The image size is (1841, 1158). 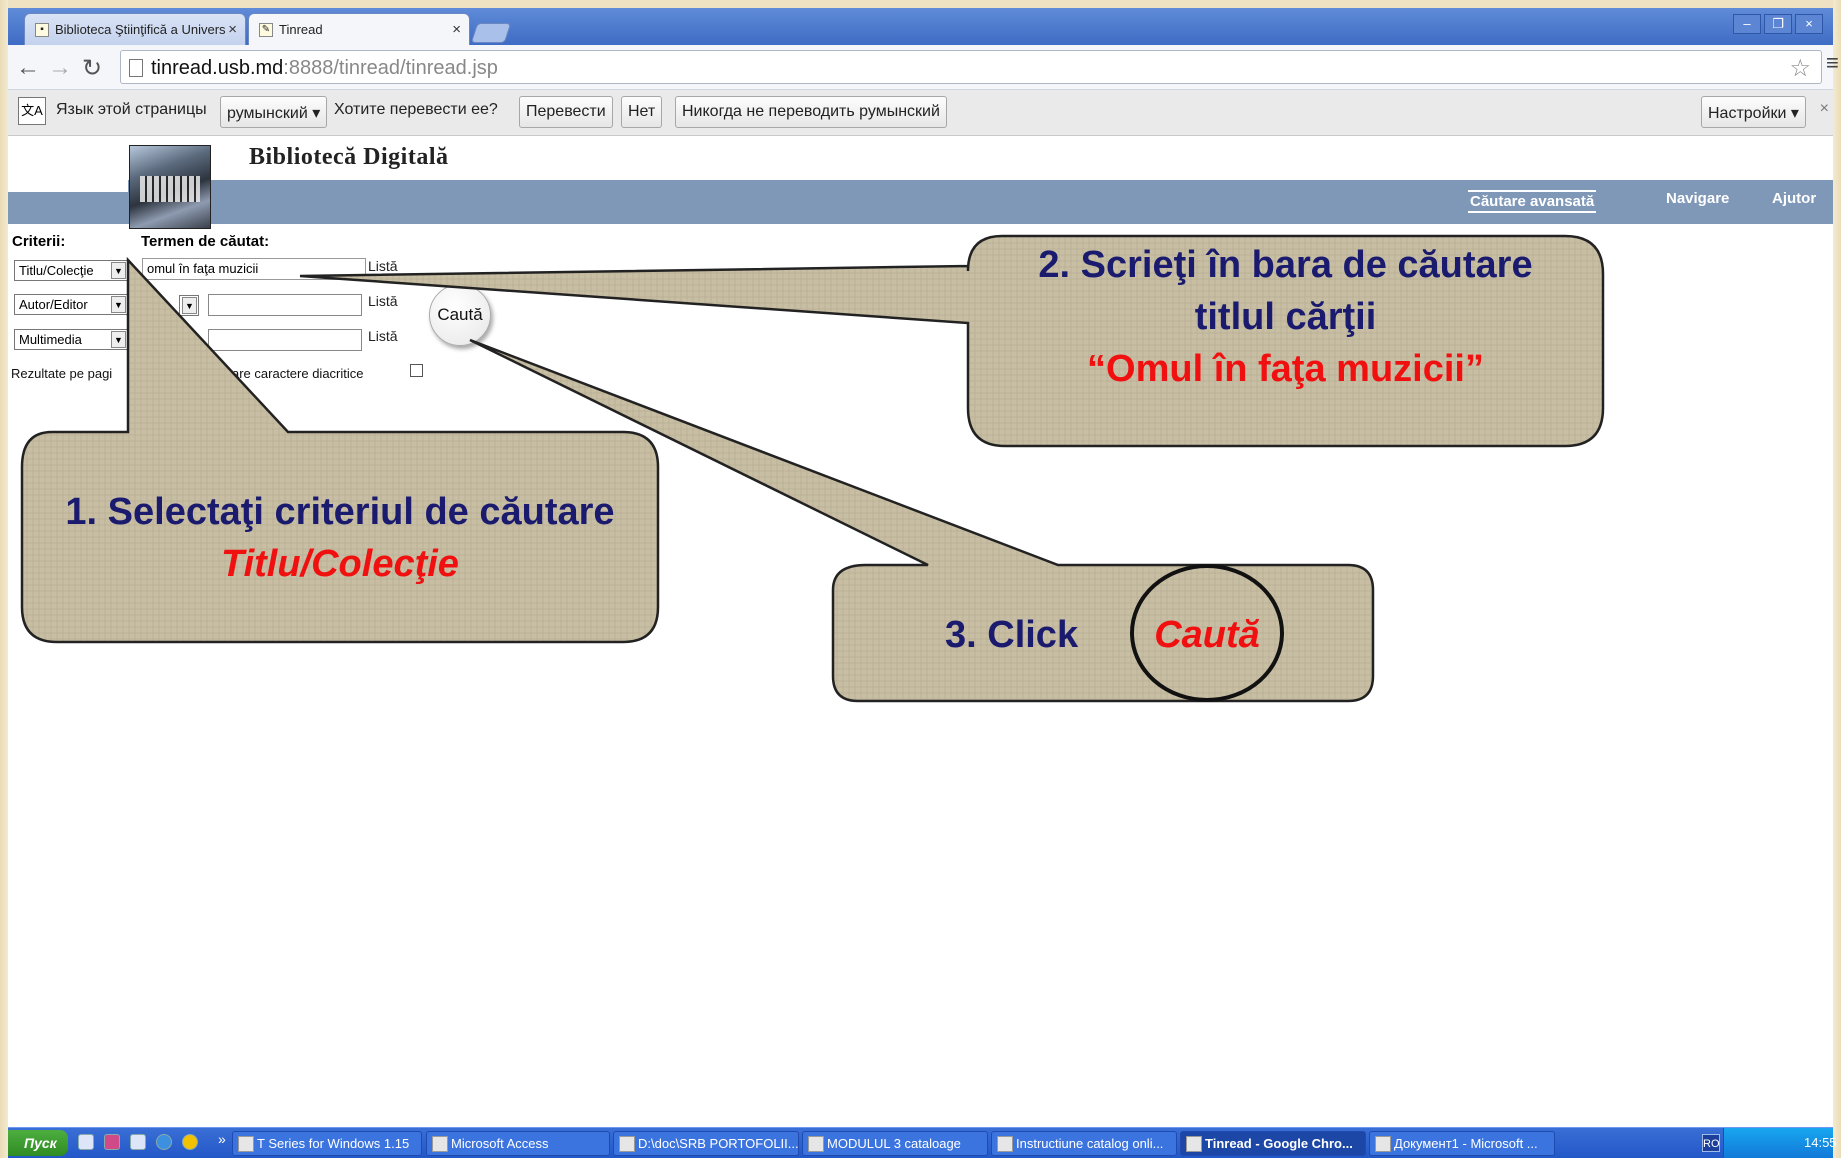 I want to click on translate-settings-label: Настройки, so click(x=1747, y=113).